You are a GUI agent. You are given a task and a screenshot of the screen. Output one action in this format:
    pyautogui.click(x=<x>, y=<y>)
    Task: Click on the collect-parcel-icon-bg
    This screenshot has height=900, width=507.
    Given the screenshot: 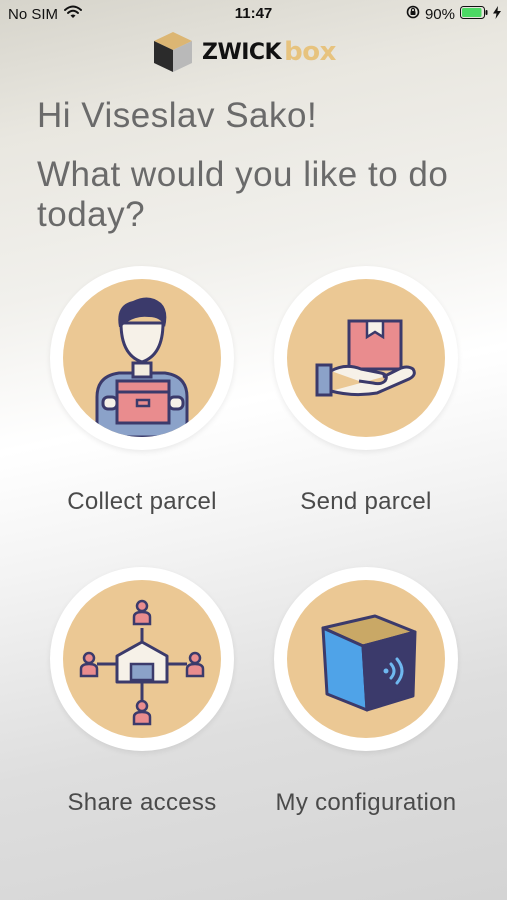 What is the action you would take?
    pyautogui.click(x=142, y=358)
    